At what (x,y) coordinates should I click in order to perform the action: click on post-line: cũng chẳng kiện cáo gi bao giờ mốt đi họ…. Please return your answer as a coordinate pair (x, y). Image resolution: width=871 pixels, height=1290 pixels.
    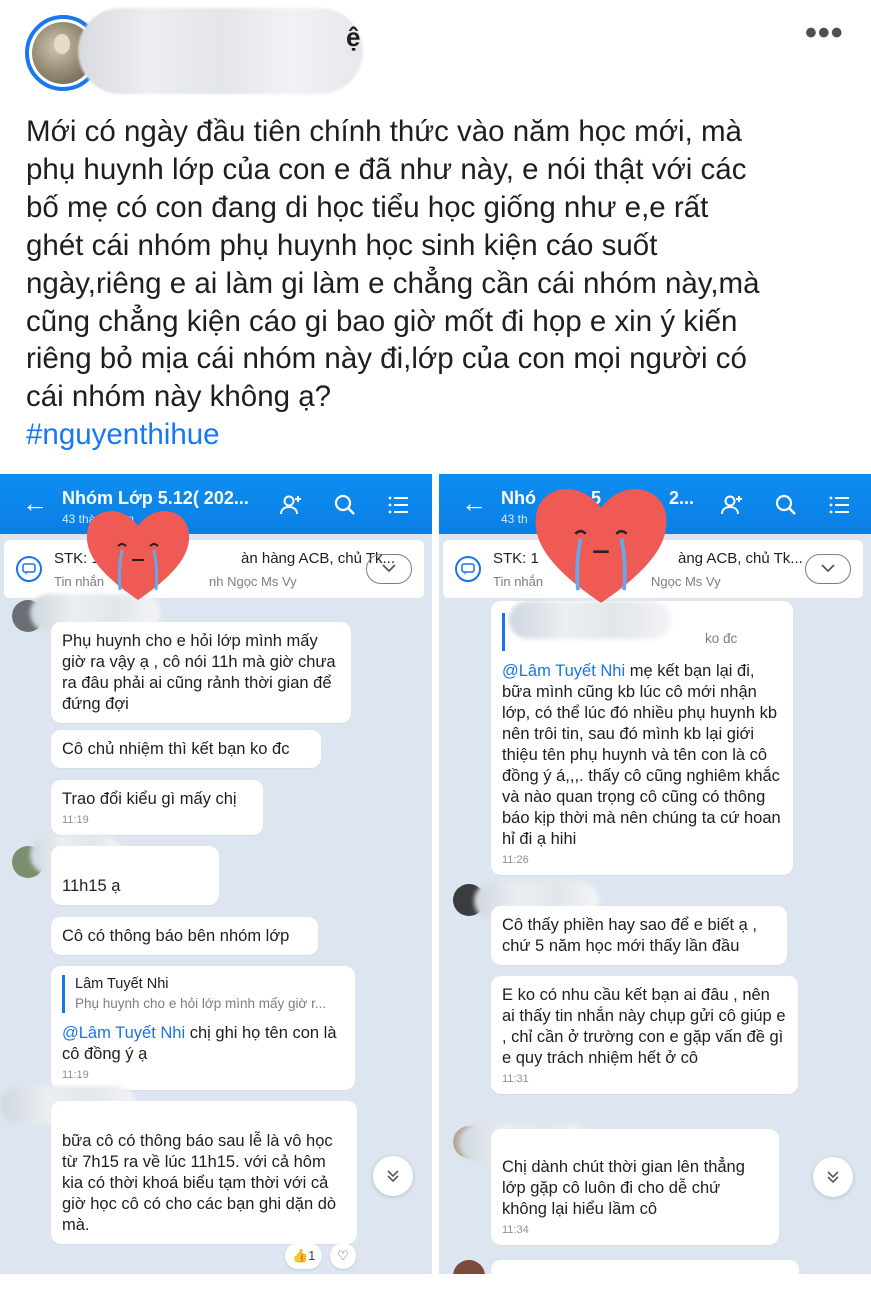
    Looking at the image, I should click on (382, 321).